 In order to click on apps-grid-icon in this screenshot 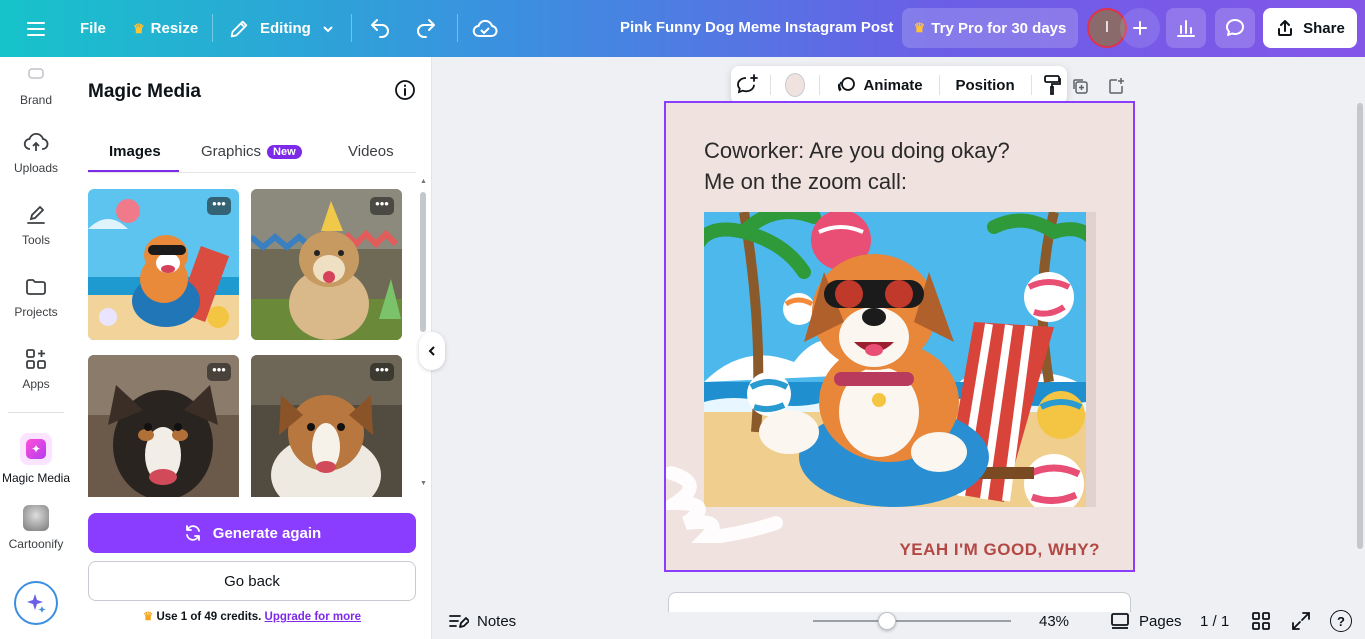, I will do `click(36, 359)`.